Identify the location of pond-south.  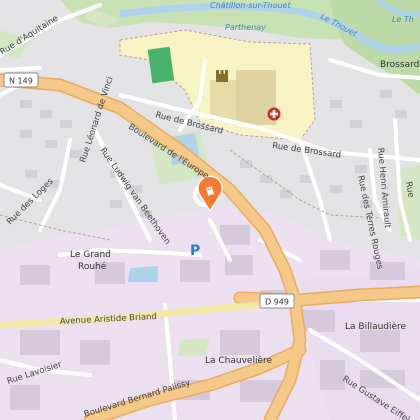
(143, 274).